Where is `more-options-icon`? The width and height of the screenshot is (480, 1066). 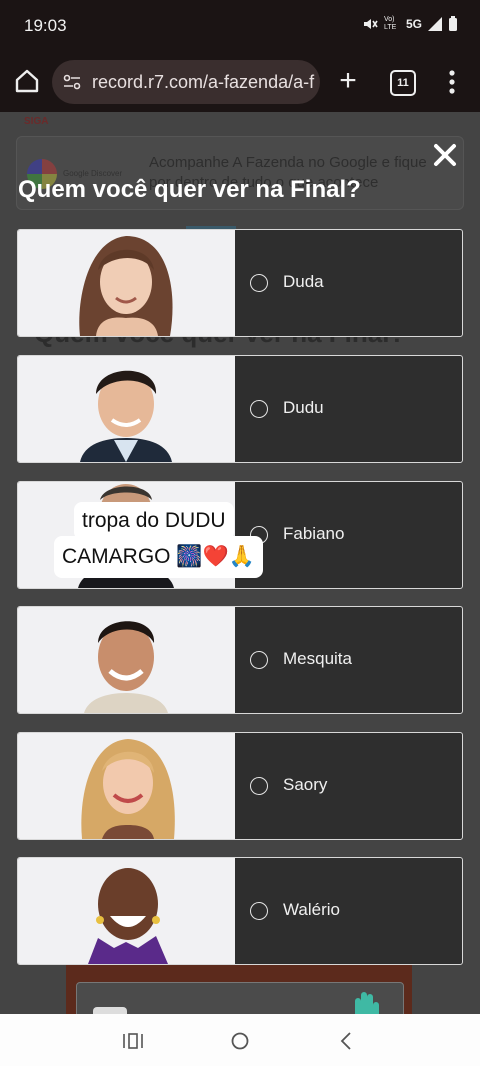 more-options-icon is located at coordinates (452, 82).